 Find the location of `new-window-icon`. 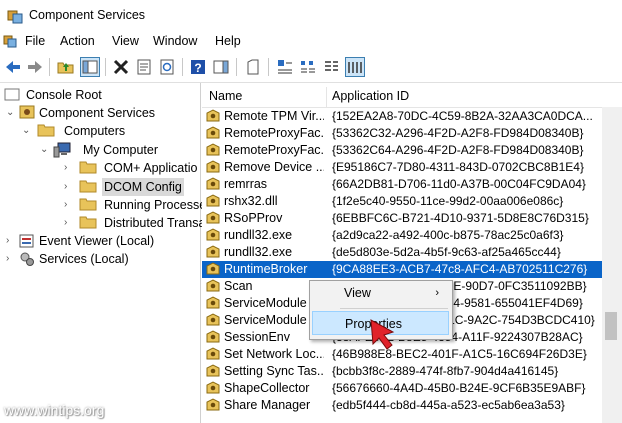

new-window-icon is located at coordinates (253, 67).